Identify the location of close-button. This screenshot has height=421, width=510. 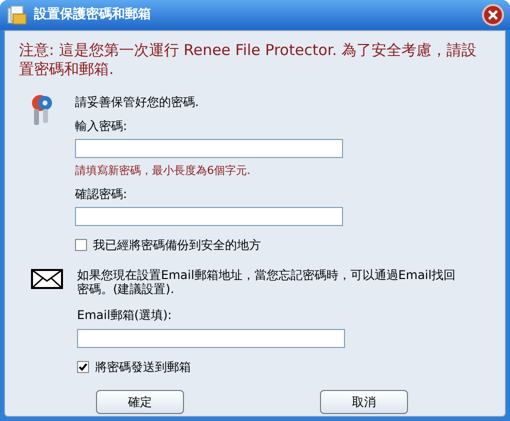
(493, 15).